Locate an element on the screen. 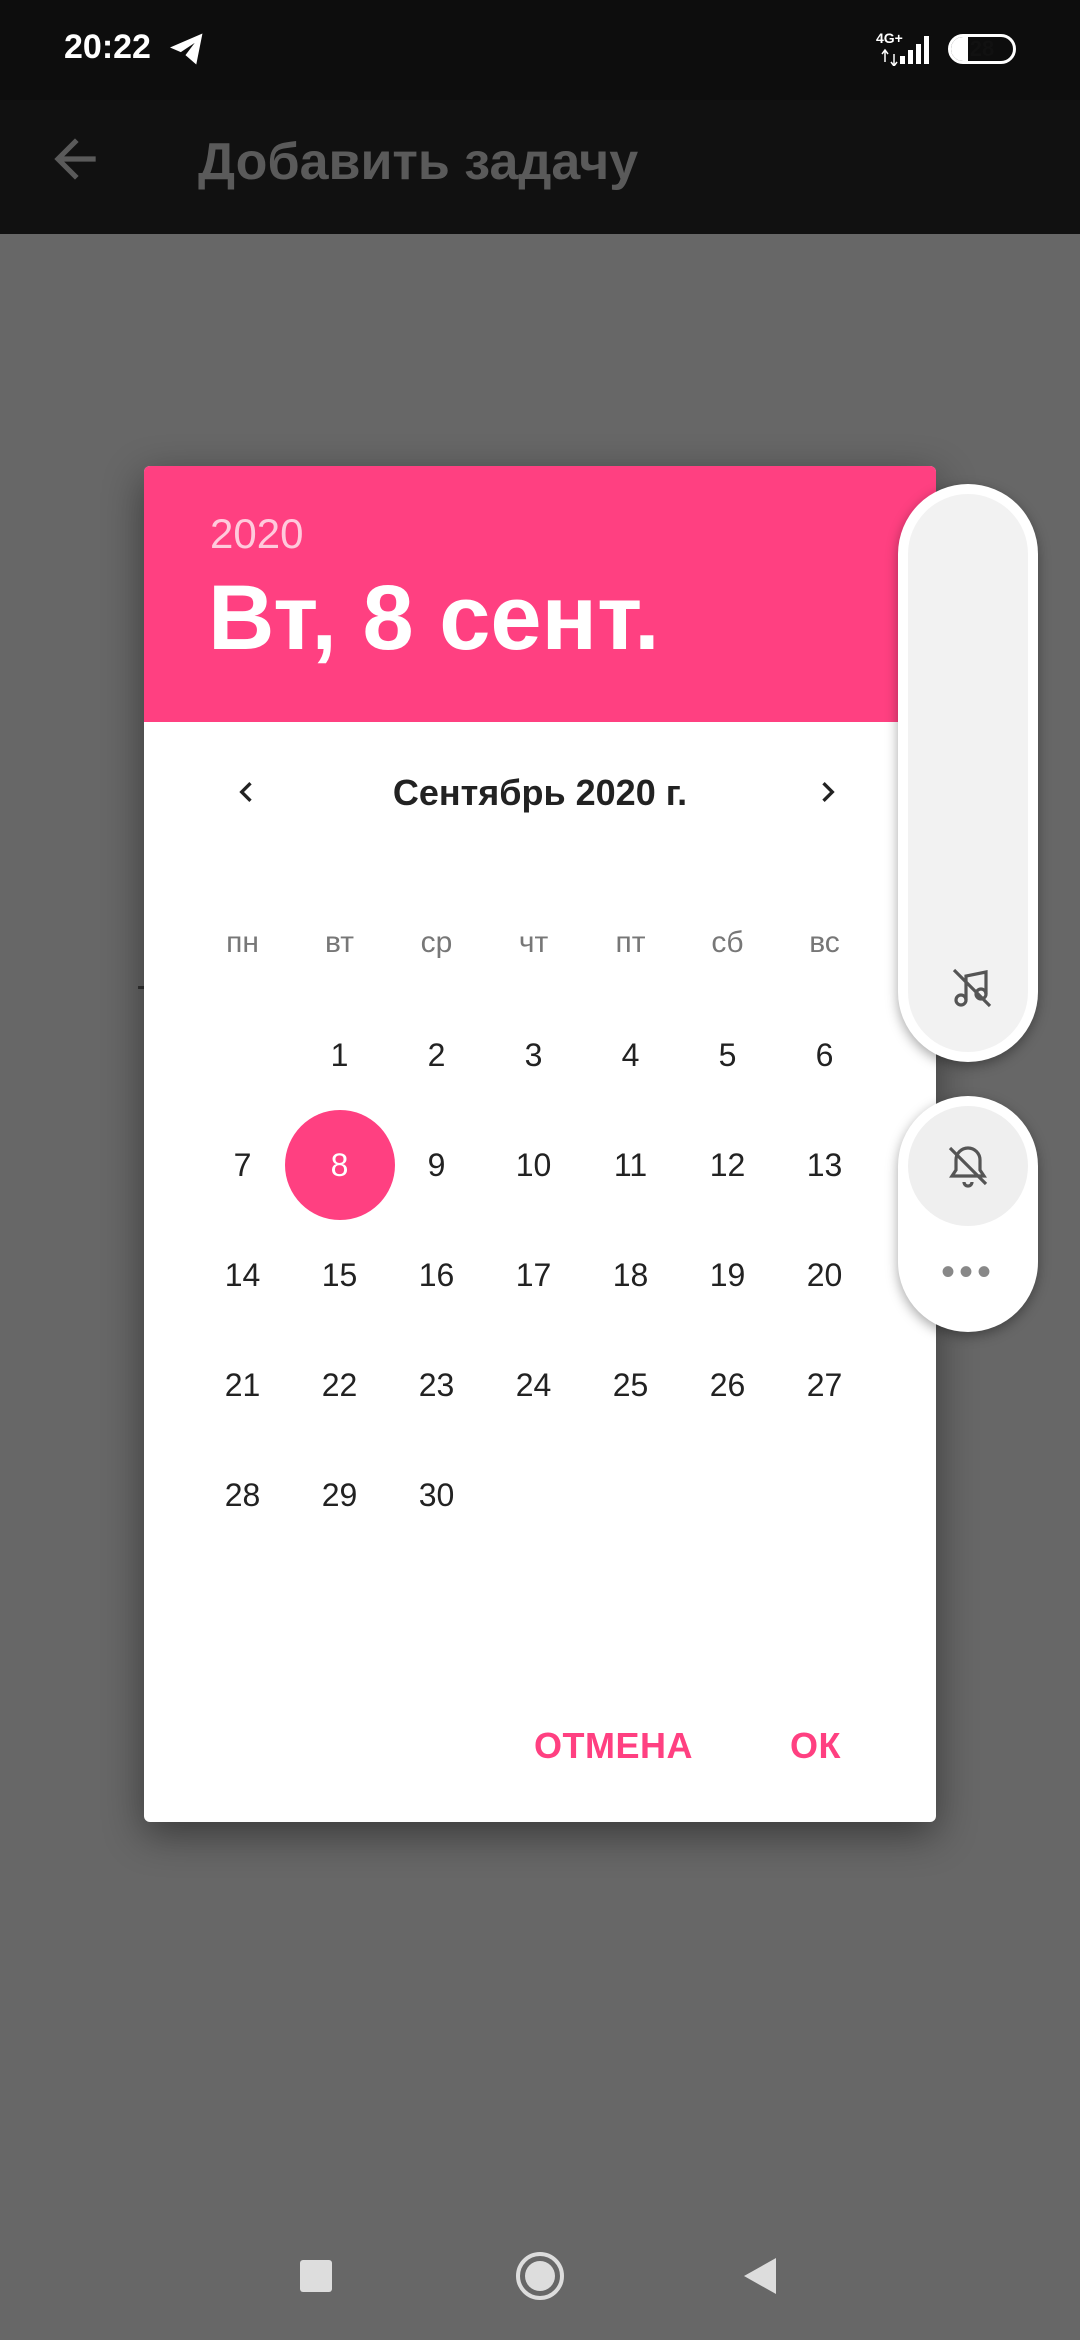 The image size is (1080, 2340). day-cell: 7 is located at coordinates (243, 1165).